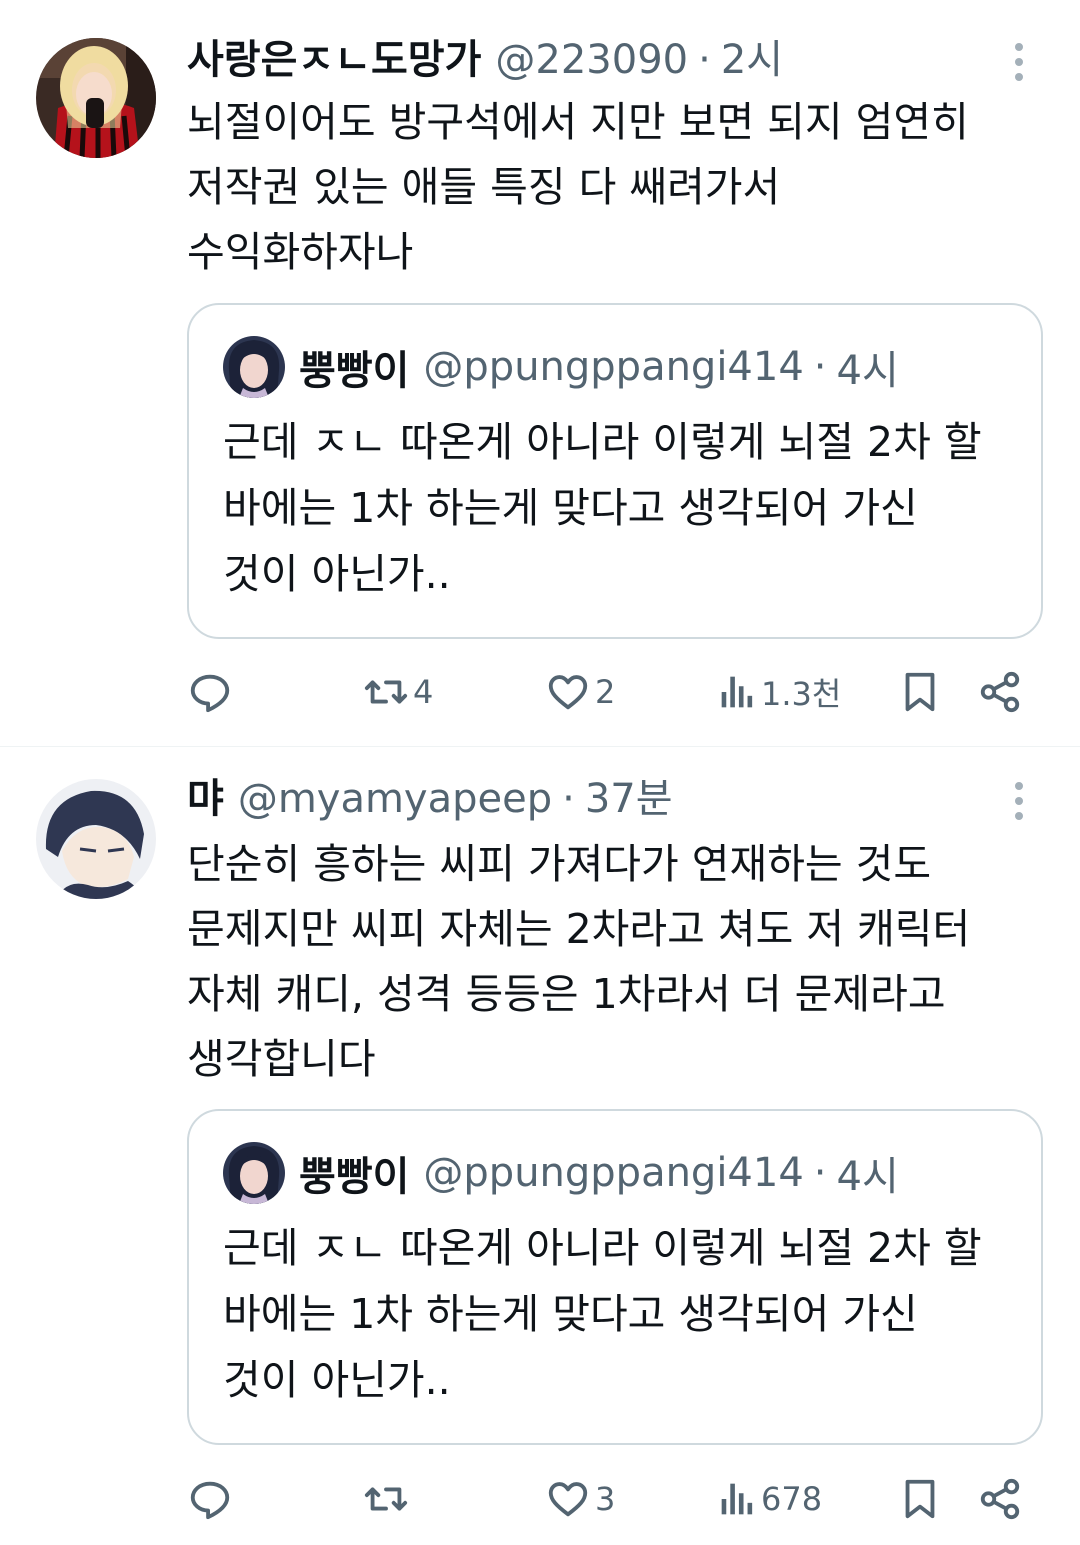 This screenshot has width=1080, height=1545. What do you see at coordinates (591, 60) in the screenshot?
I see `user-handle: @223090` at bounding box center [591, 60].